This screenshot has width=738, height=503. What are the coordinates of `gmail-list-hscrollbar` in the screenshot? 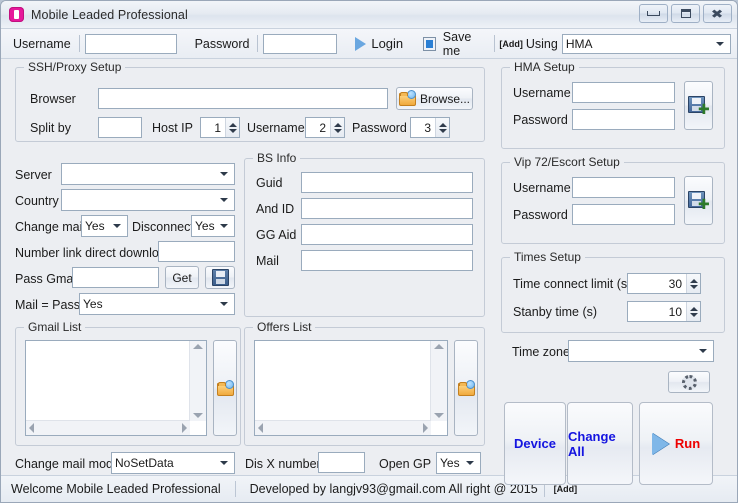 It's located at (108, 427).